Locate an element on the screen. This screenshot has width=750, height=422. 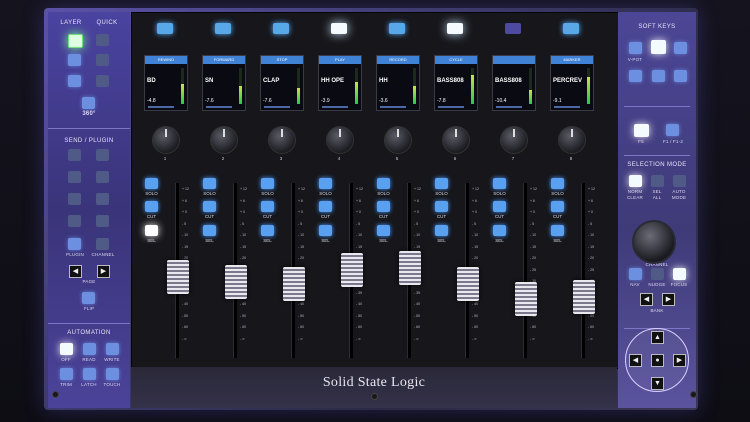
auto-touch-button is located at coordinates (112, 374).